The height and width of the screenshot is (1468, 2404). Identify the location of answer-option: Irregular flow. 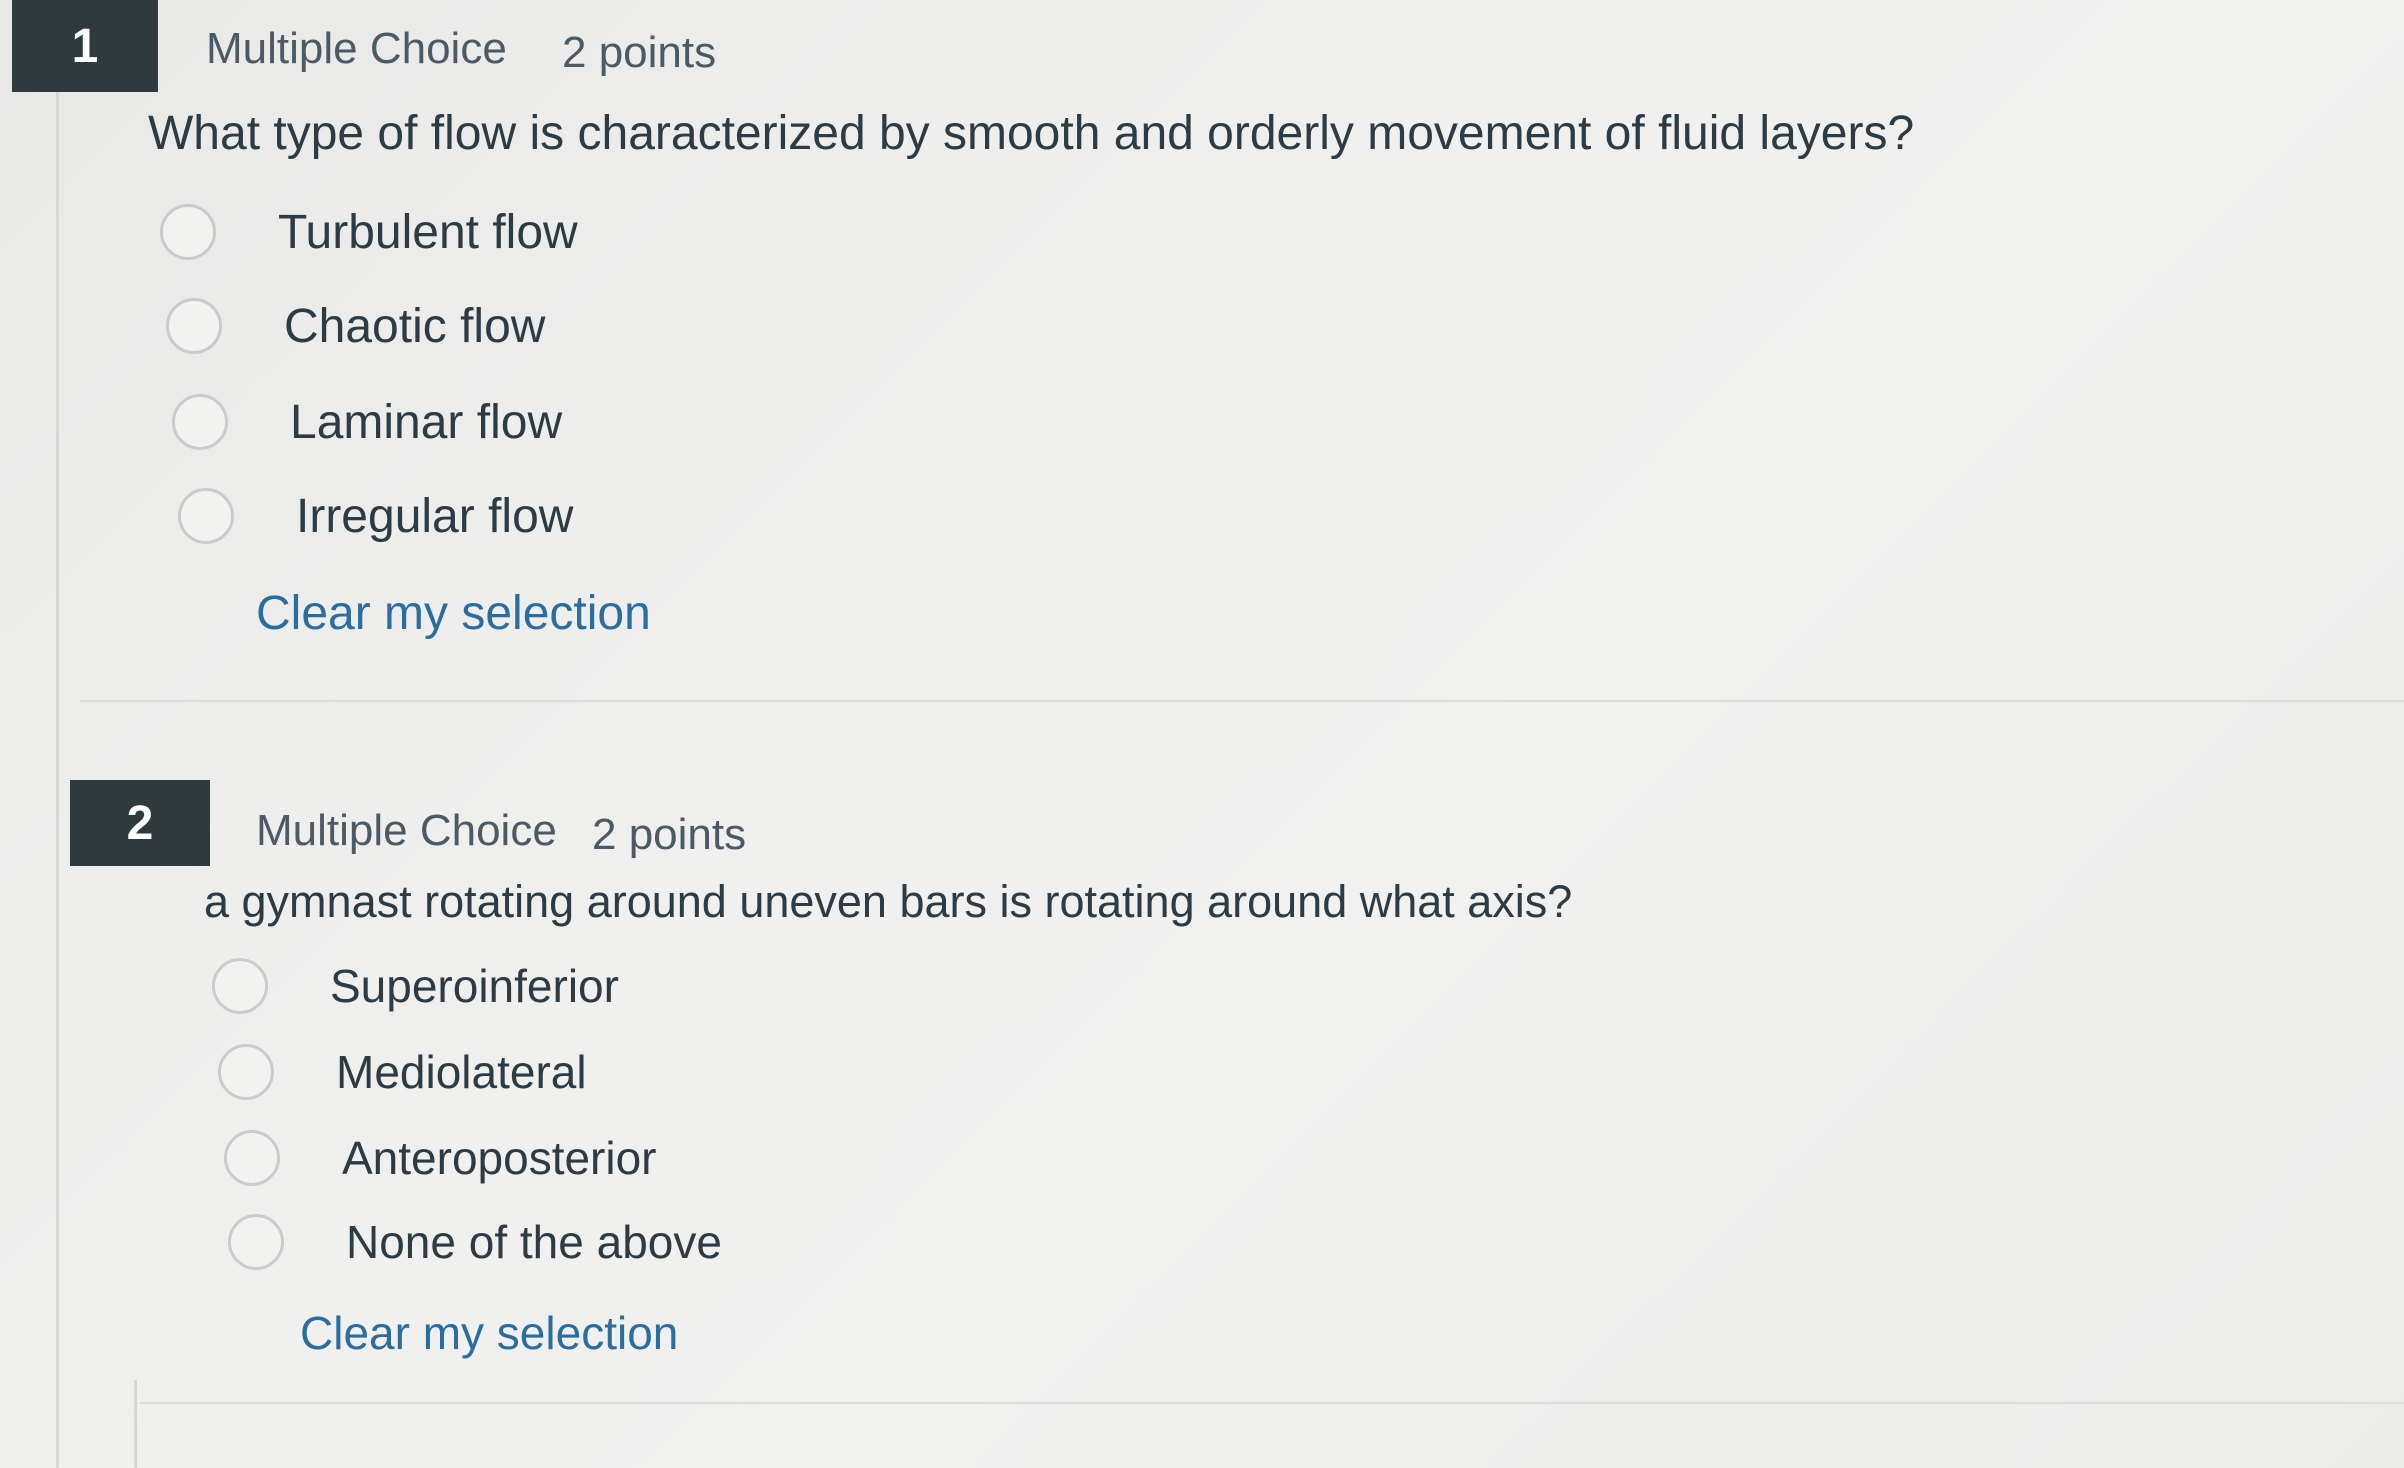
(375, 516).